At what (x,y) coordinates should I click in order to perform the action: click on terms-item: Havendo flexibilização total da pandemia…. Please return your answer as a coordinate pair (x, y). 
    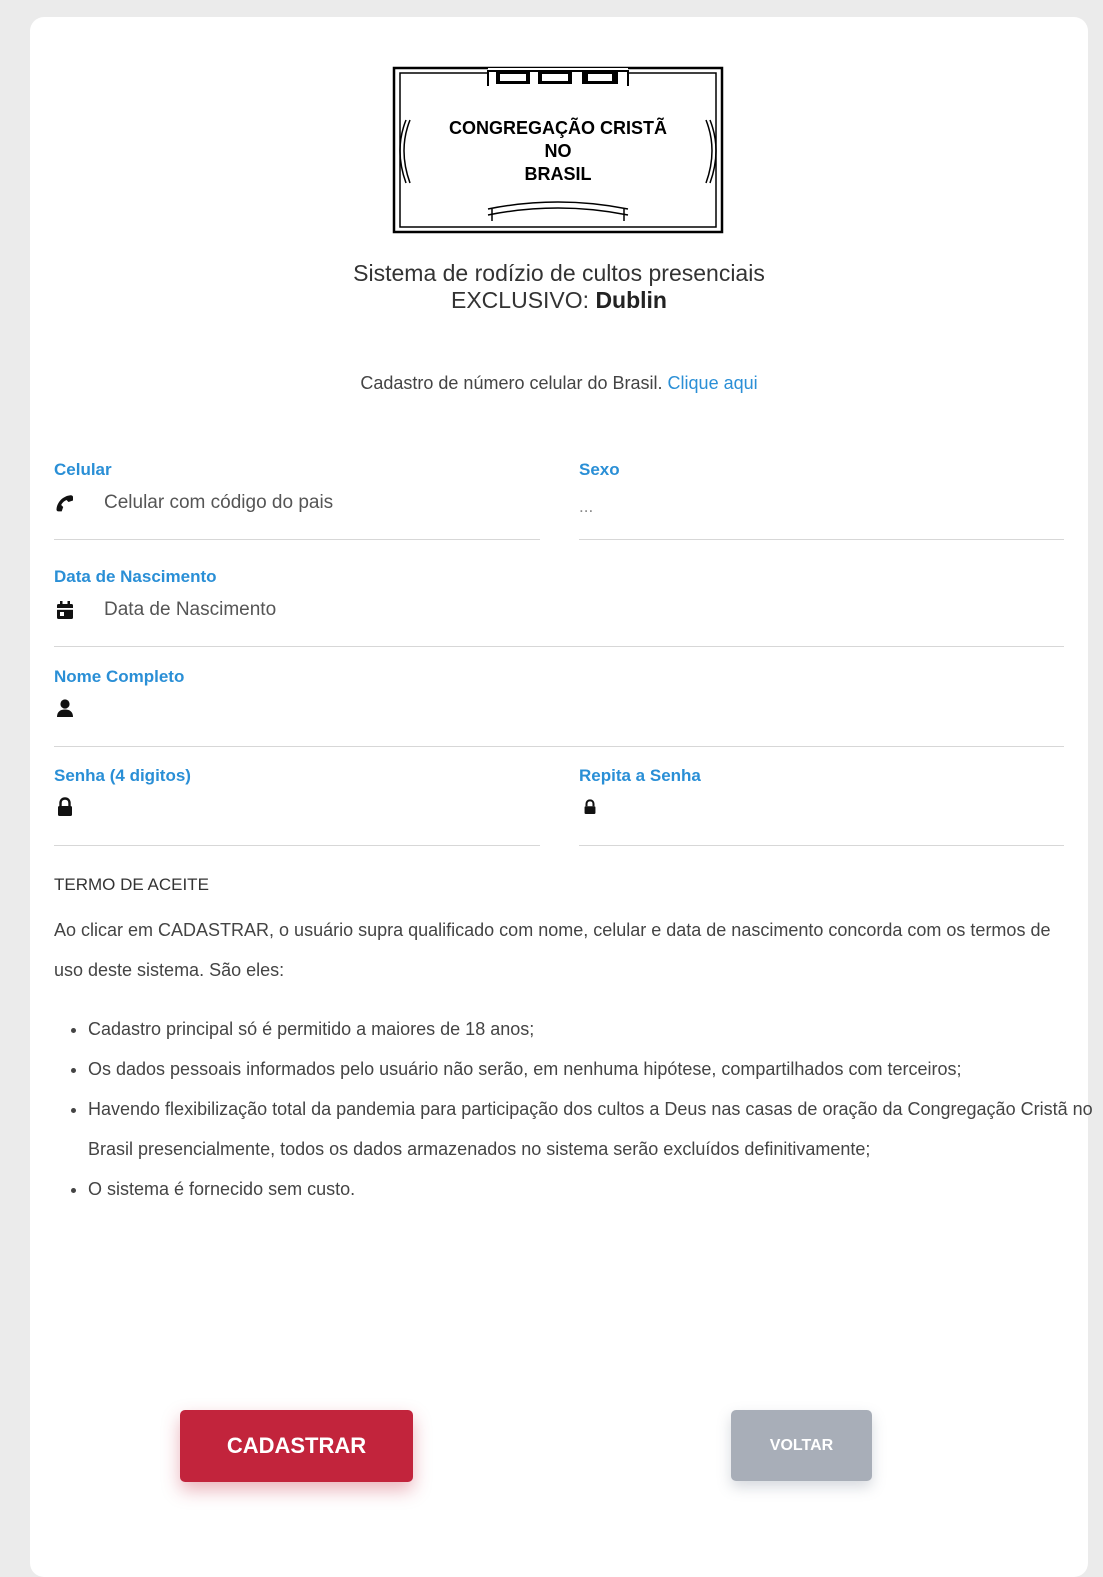
    Looking at the image, I should click on (593, 1129).